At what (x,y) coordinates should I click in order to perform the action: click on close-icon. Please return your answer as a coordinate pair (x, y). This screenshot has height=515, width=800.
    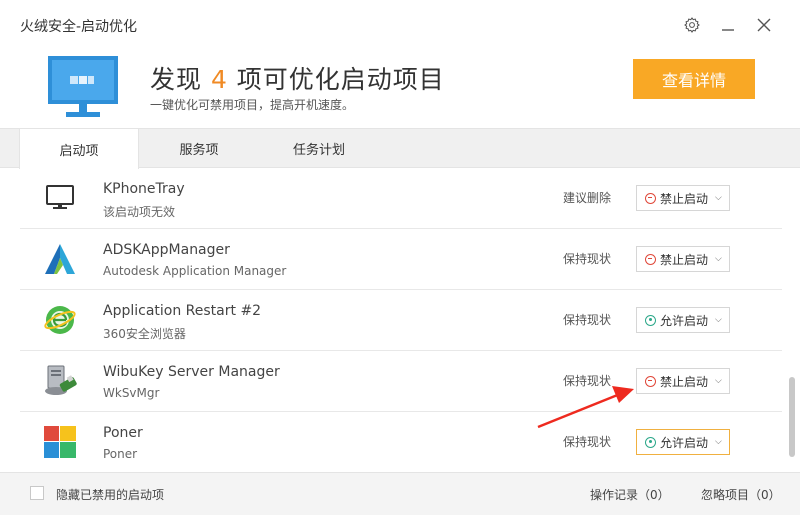
    Looking at the image, I should click on (764, 25).